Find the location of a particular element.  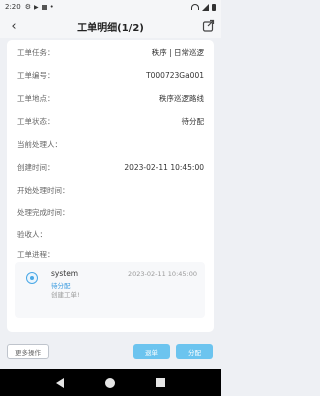

page-title: 工单明细(1/2) is located at coordinates (110, 28).